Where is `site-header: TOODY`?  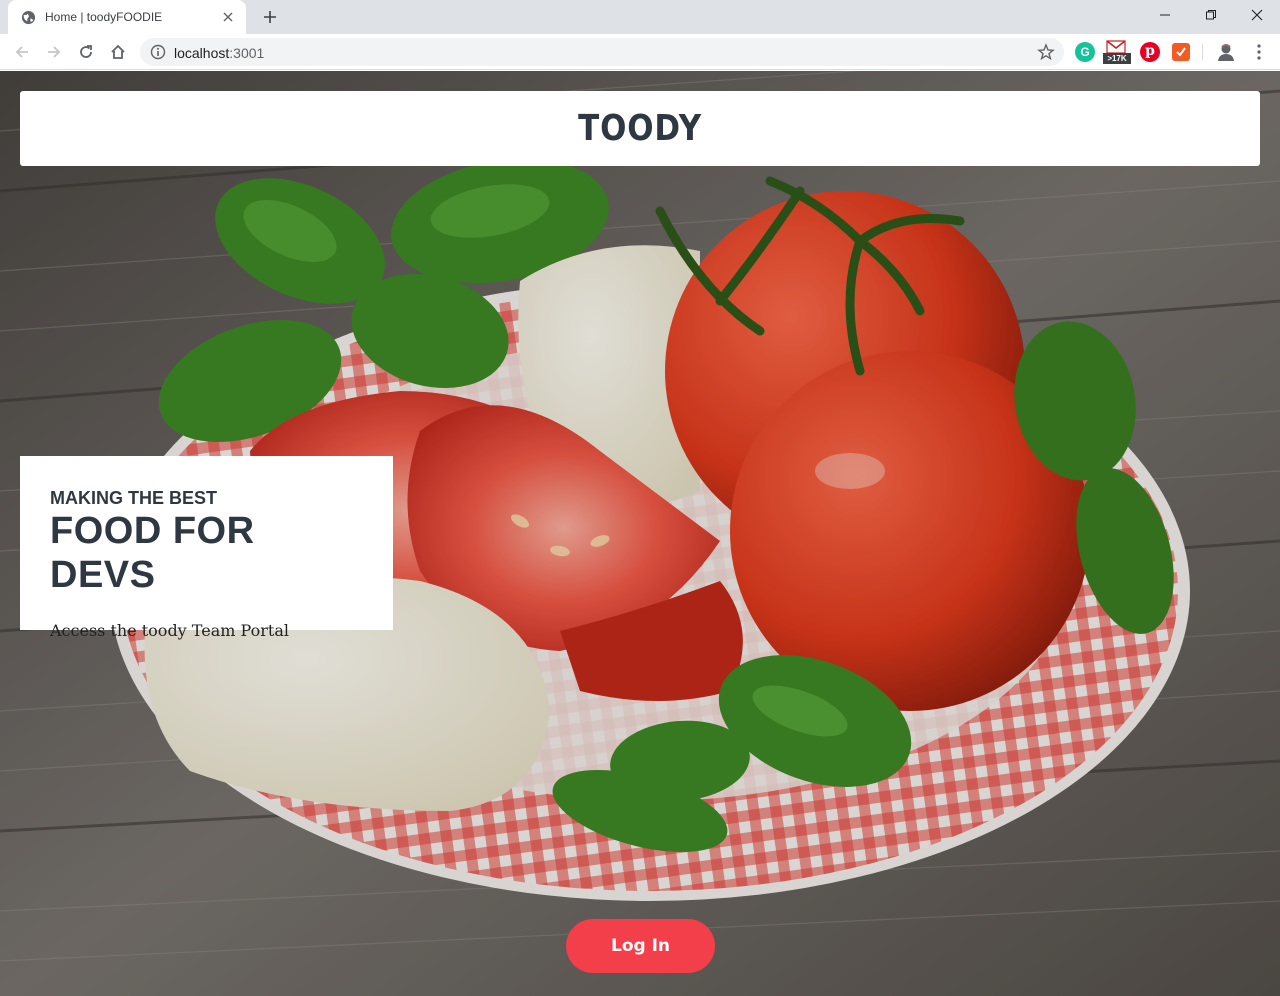
site-header: TOODY is located at coordinates (640, 128).